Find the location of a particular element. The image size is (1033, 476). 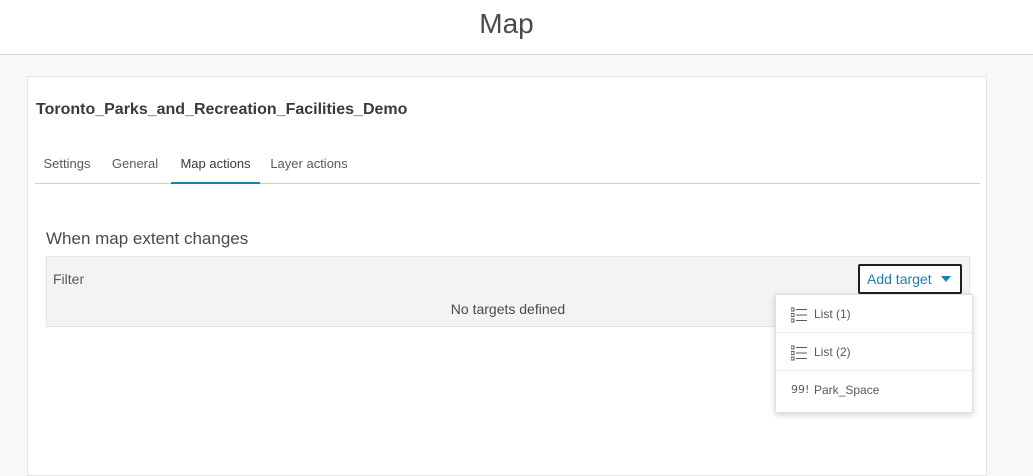

page-header: Map is located at coordinates (516, 27).